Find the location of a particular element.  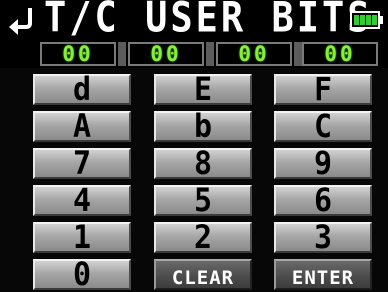

key-d: d is located at coordinates (82, 89).